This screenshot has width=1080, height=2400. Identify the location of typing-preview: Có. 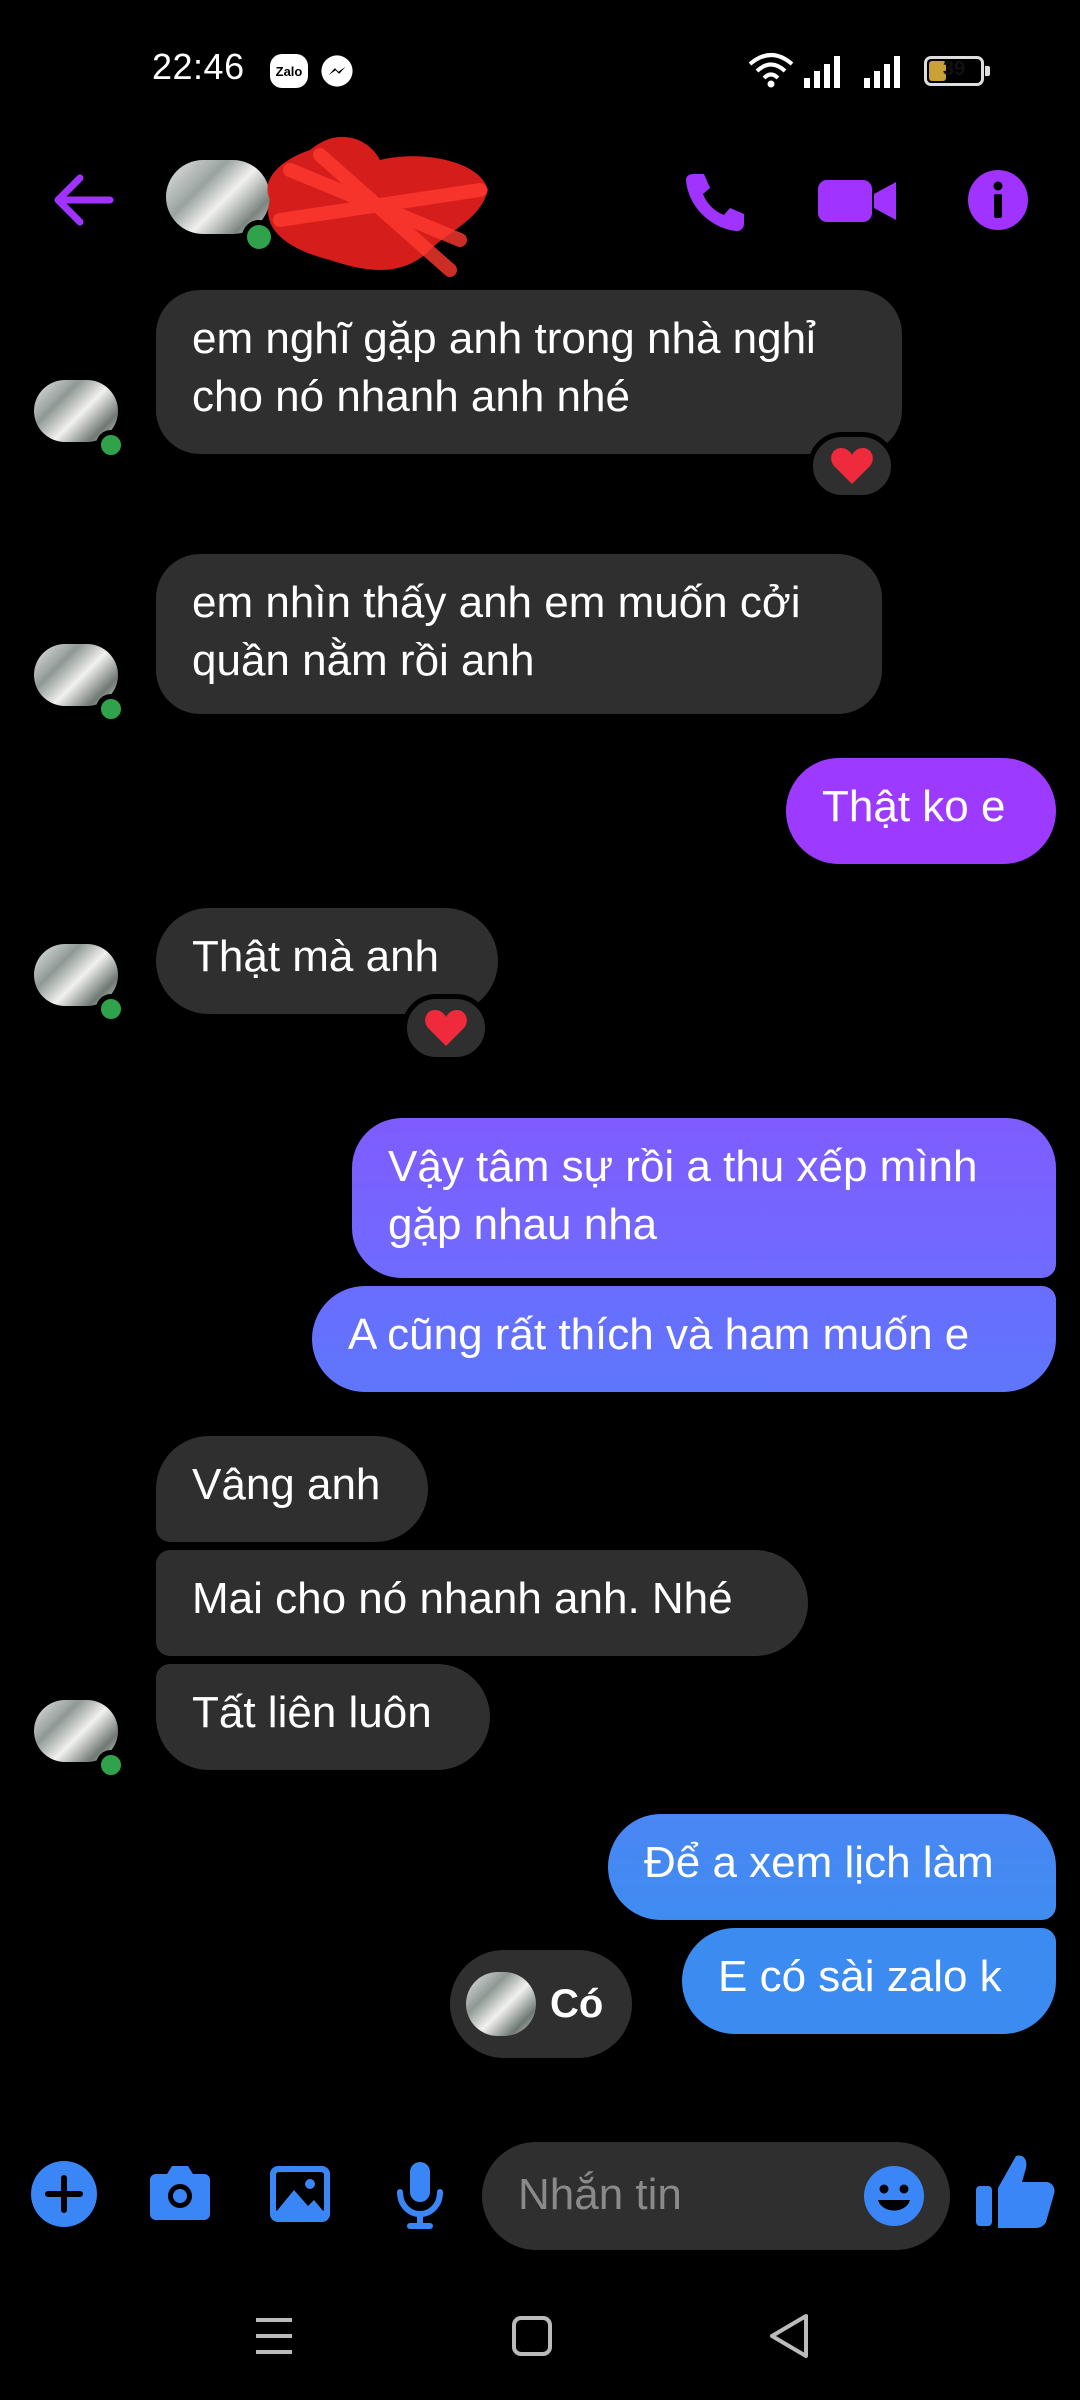
(541, 2004).